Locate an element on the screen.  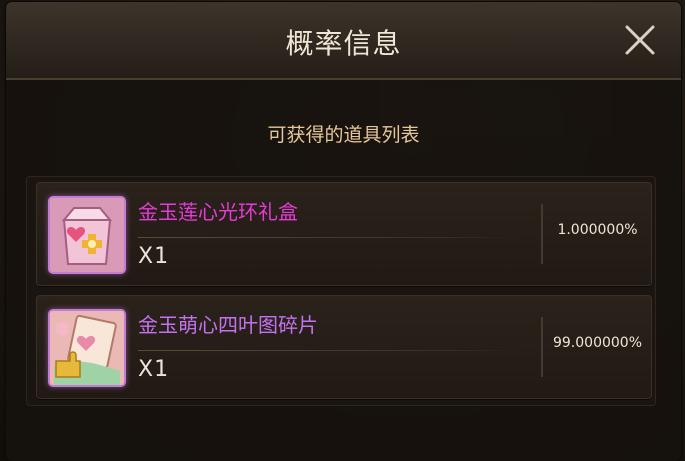
puzzle-fragment-icon is located at coordinates (87, 348).